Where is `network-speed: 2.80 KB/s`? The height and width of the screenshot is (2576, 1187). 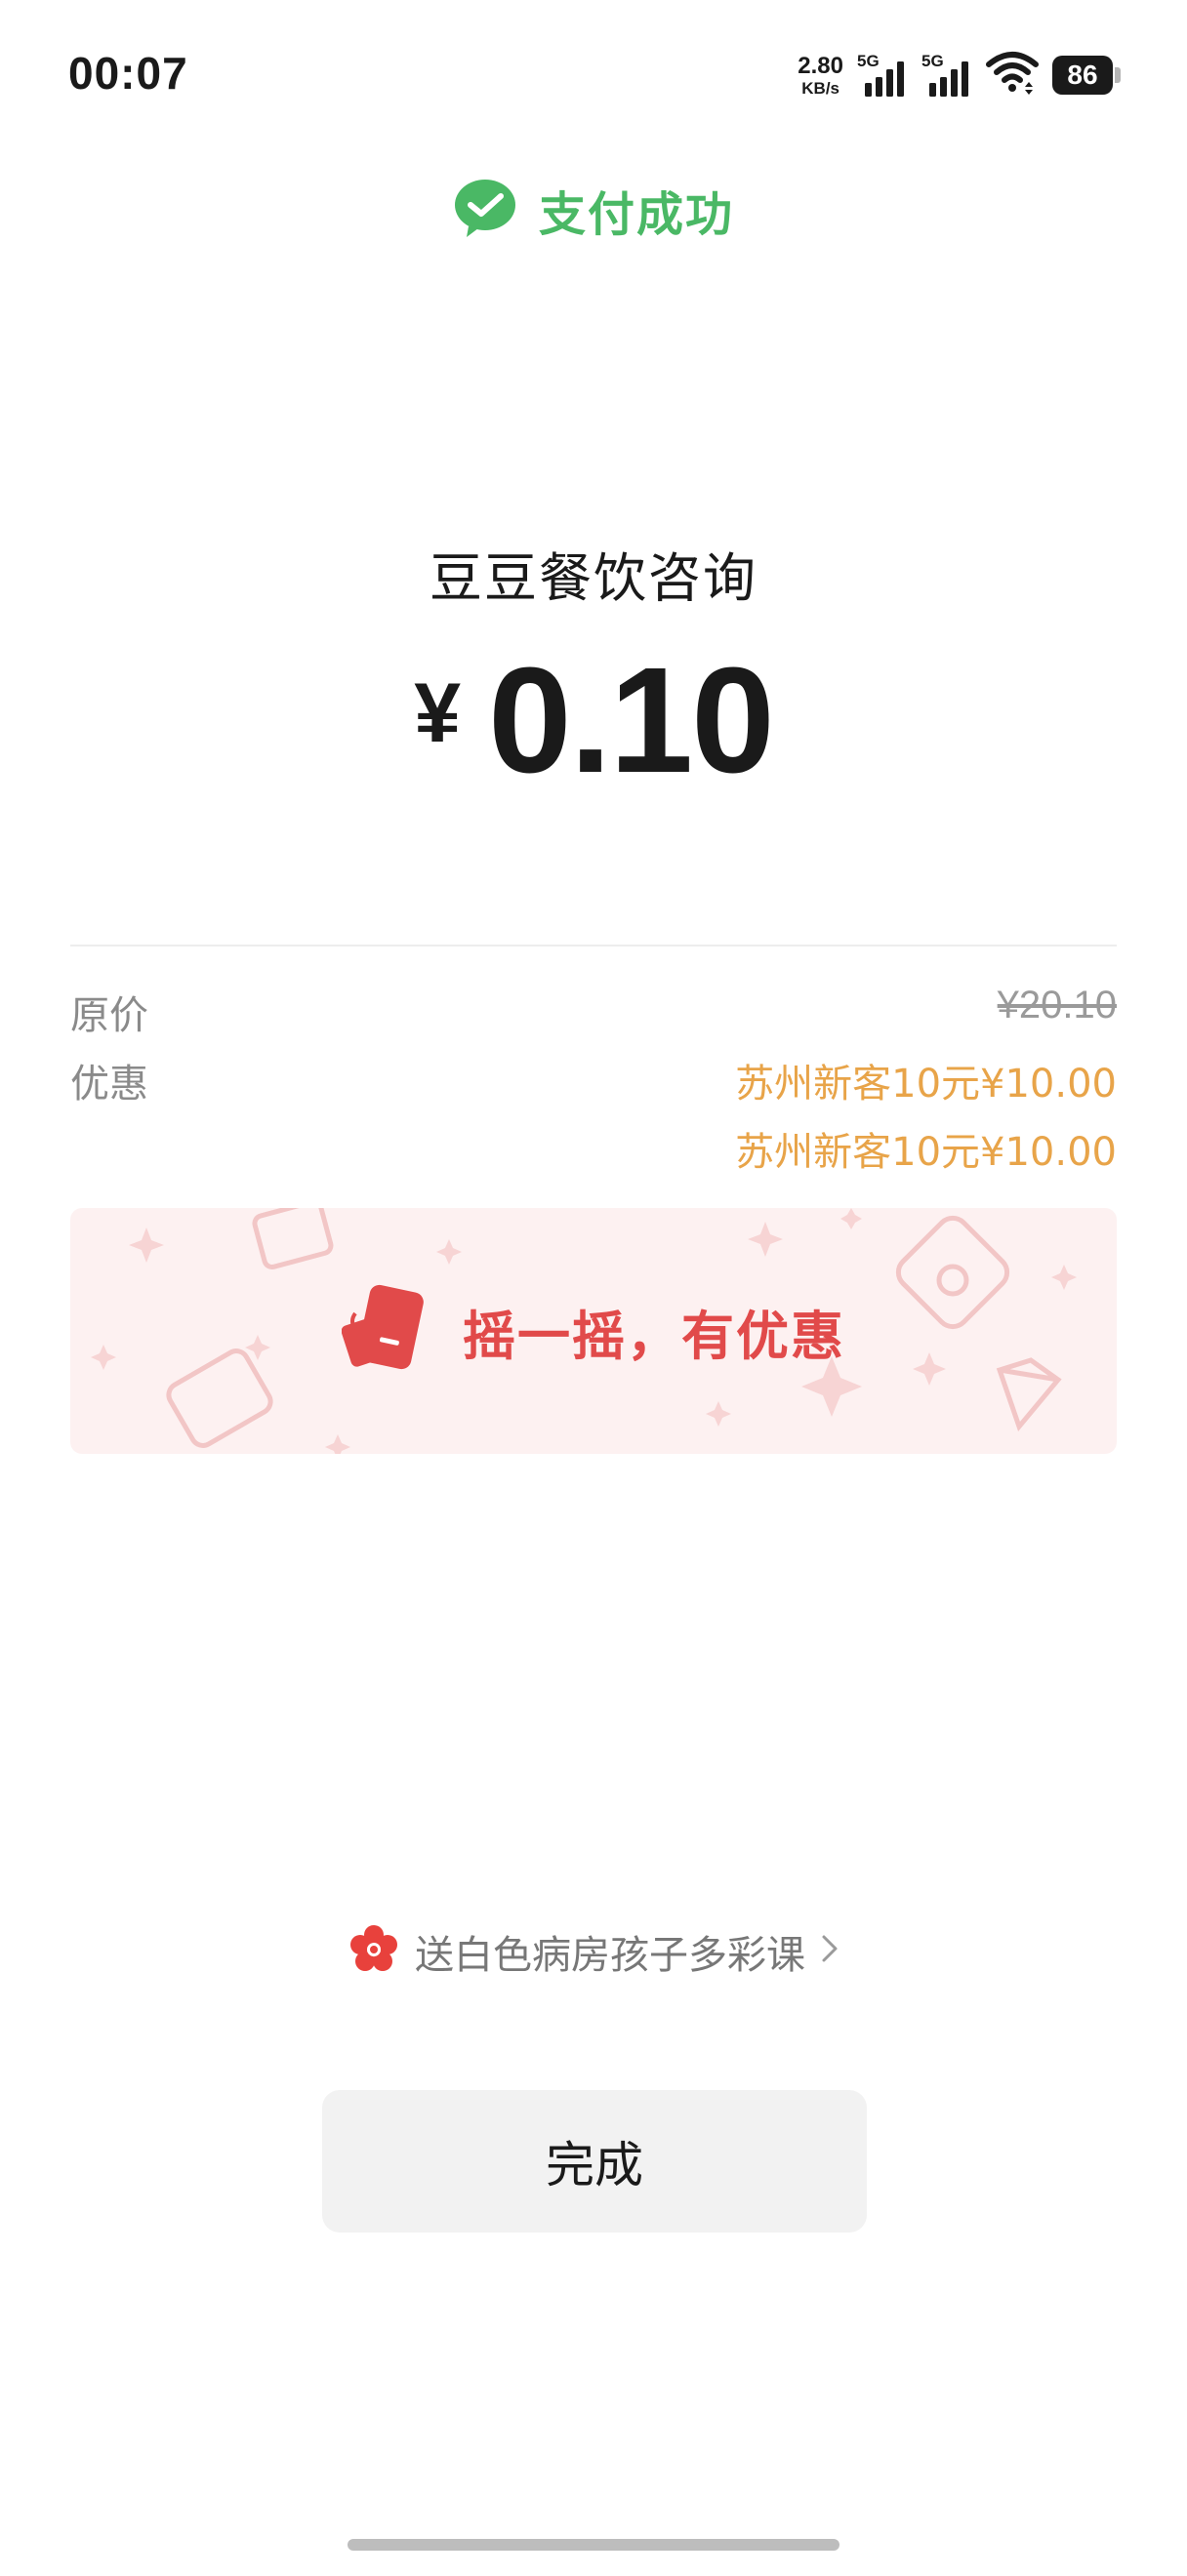
network-speed: 2.80 KB/s is located at coordinates (820, 75).